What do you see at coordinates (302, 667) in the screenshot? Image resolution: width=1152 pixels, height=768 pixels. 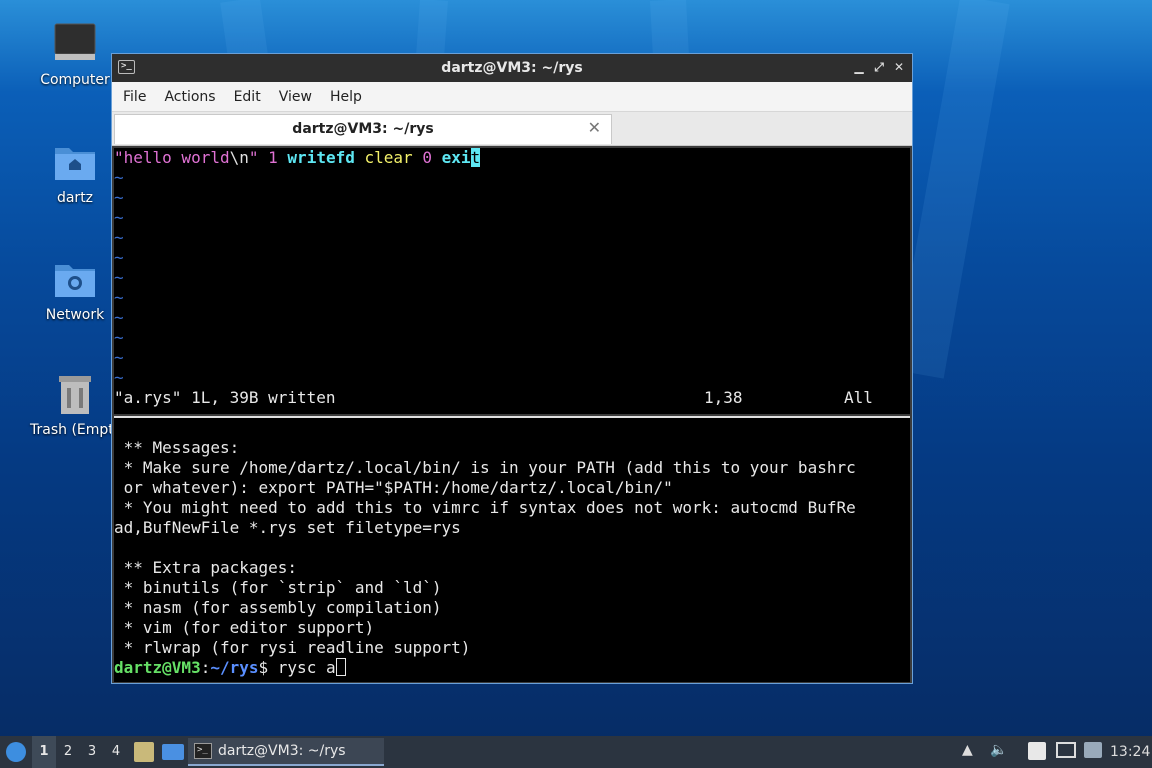 I see `shell-command: rysc a` at bounding box center [302, 667].